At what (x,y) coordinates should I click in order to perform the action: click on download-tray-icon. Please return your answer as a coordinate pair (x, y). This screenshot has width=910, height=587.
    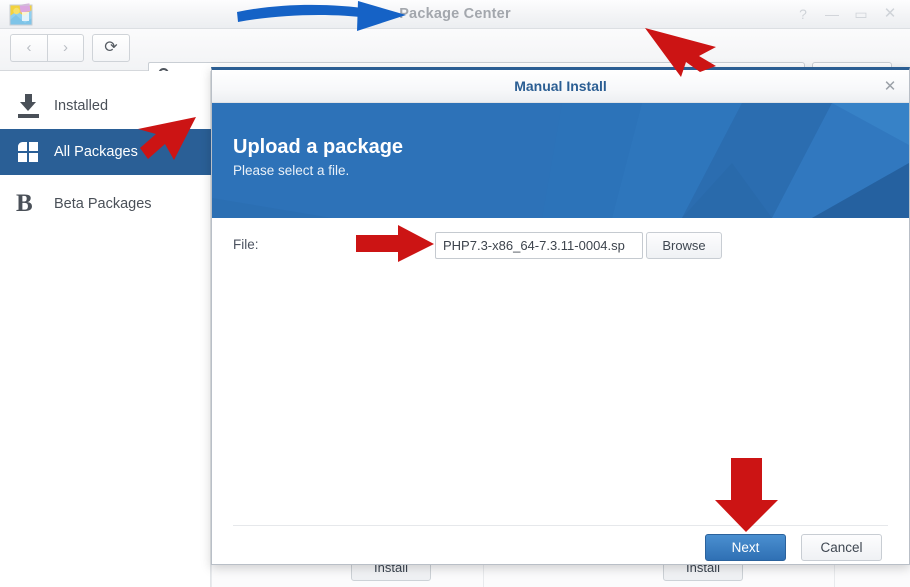
    Looking at the image, I should click on (29, 106).